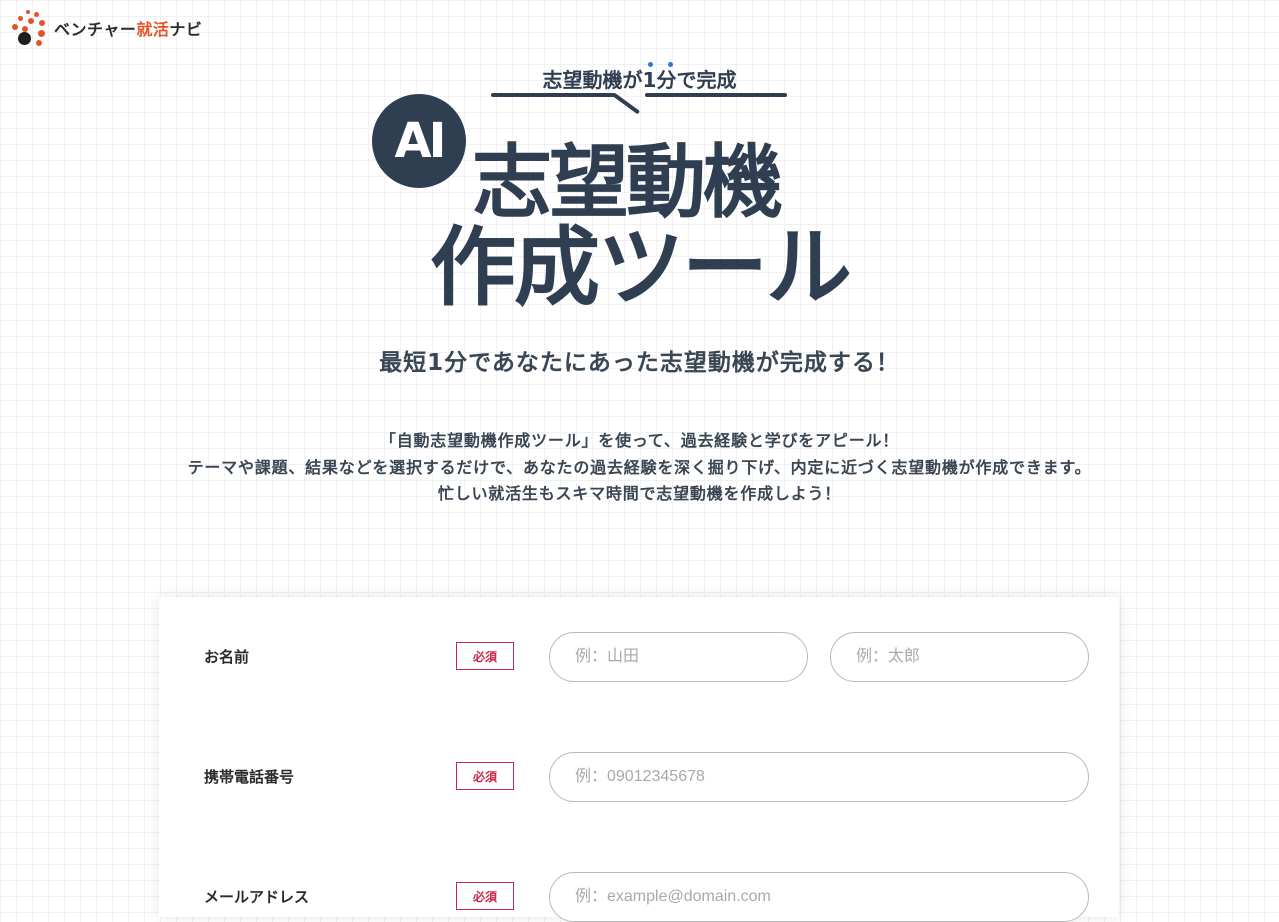 This screenshot has height=922, width=1279. Describe the element at coordinates (419, 141) in the screenshot. I see `ai-badge: AI` at that location.